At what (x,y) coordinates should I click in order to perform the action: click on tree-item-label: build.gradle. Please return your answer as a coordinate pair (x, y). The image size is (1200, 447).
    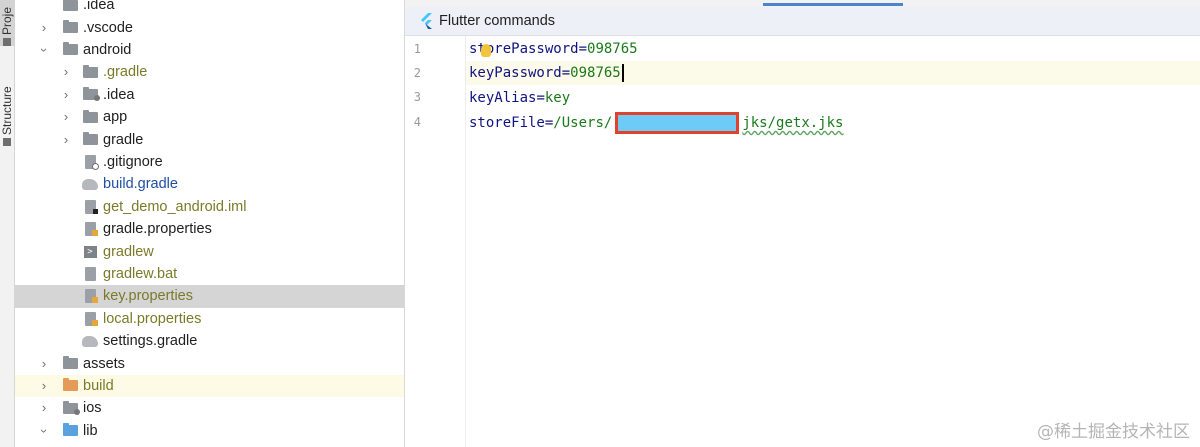
    Looking at the image, I should click on (140, 184).